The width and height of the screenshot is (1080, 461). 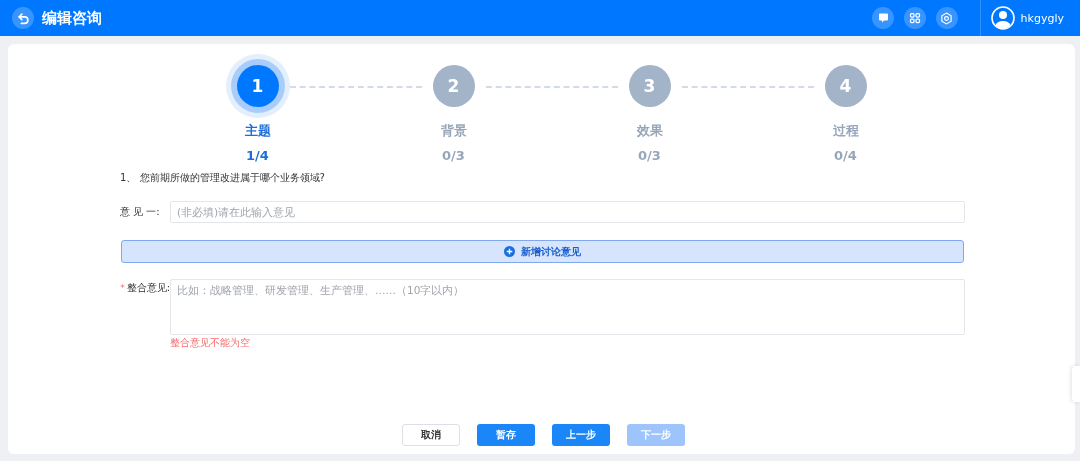 I want to click on step-number: 3, so click(x=649, y=86).